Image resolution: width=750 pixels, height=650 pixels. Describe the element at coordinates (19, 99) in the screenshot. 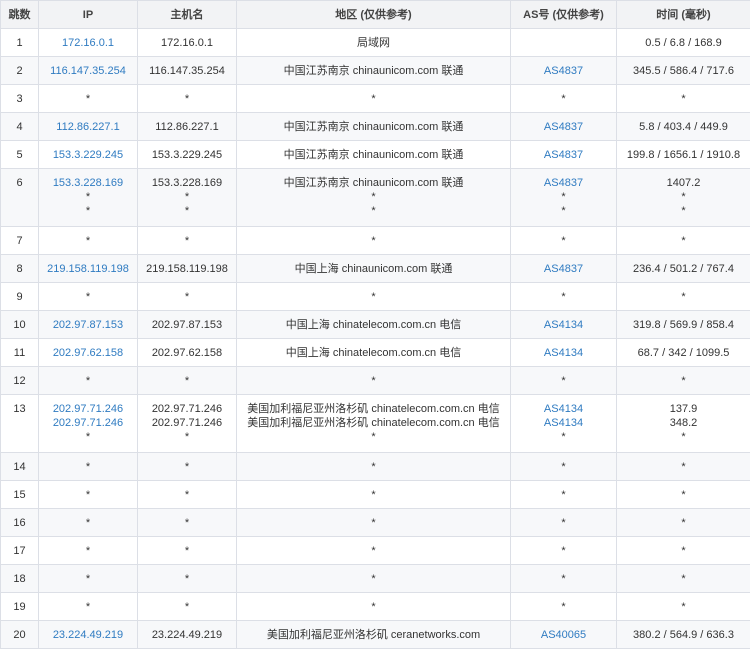

I see `hop-number: 3` at that location.